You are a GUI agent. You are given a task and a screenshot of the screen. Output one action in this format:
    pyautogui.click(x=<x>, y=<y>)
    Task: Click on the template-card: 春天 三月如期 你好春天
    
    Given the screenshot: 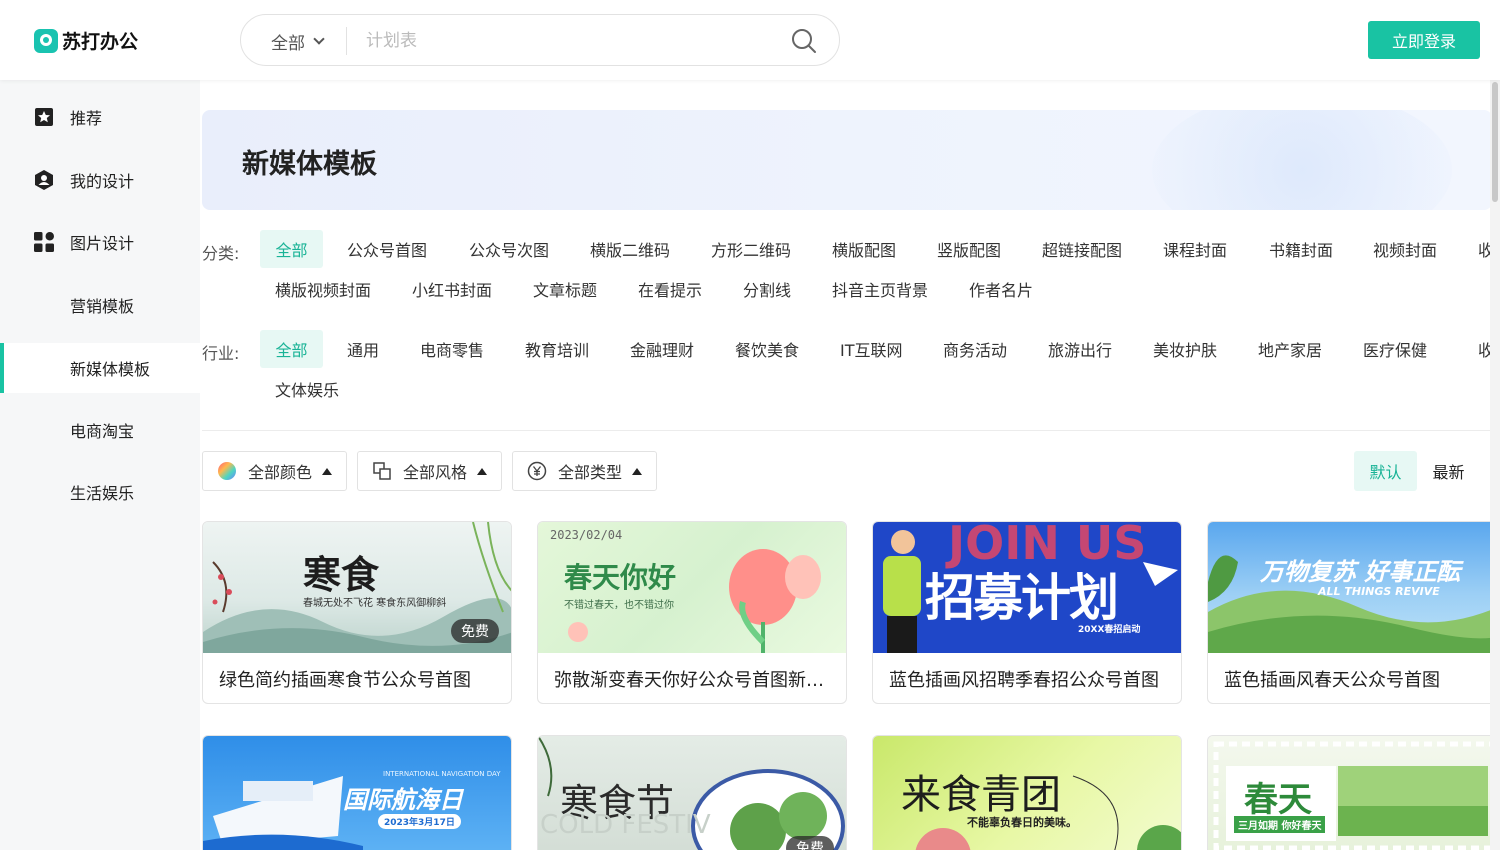 What is the action you would take?
    pyautogui.click(x=1353, y=792)
    